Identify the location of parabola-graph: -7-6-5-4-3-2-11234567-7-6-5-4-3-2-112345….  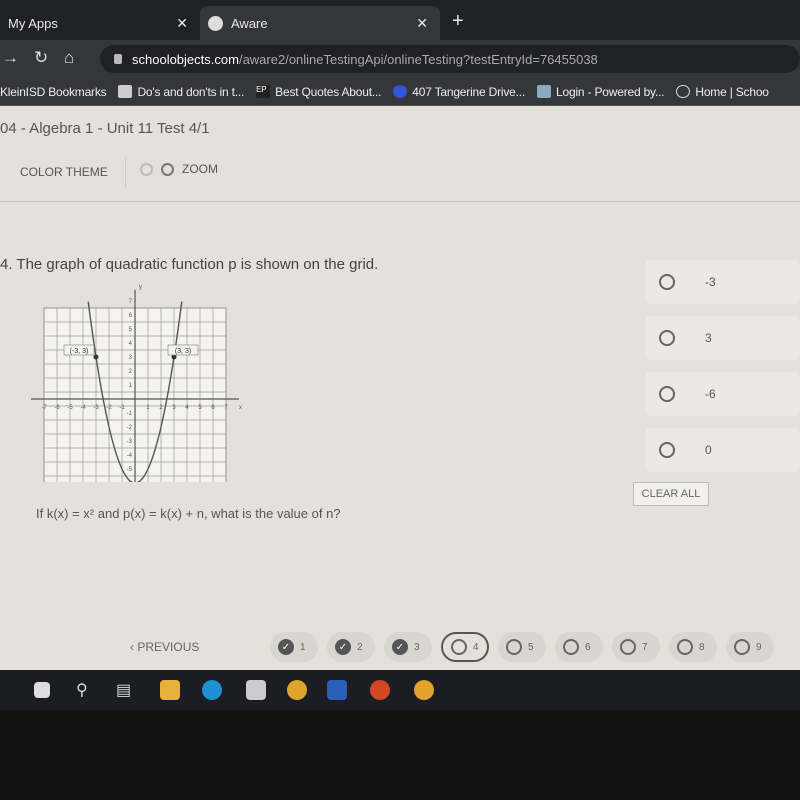
(136, 383).